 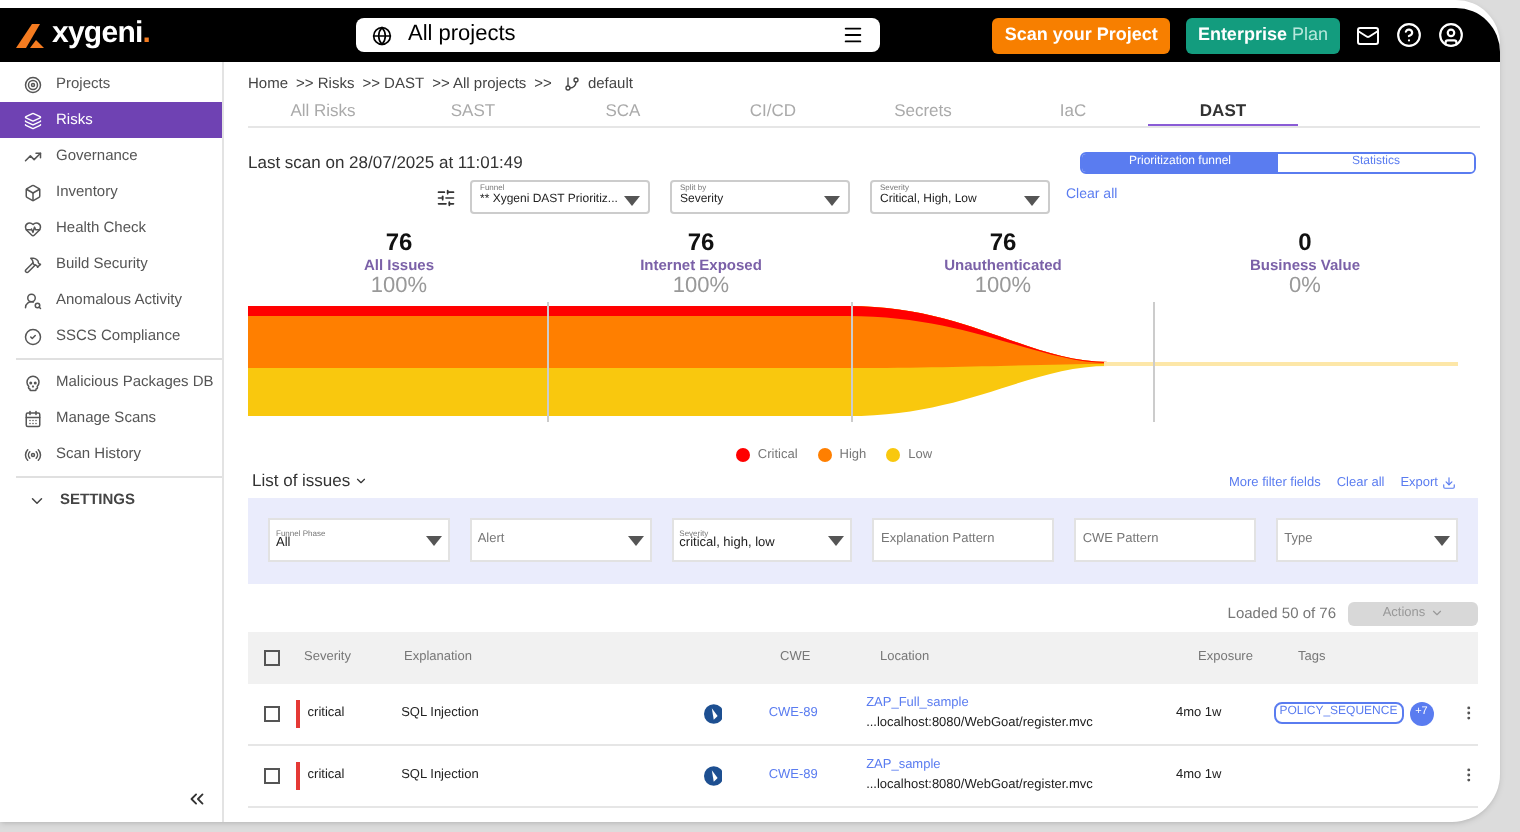 What do you see at coordinates (272, 657) in the screenshot?
I see `select-all-checkbox` at bounding box center [272, 657].